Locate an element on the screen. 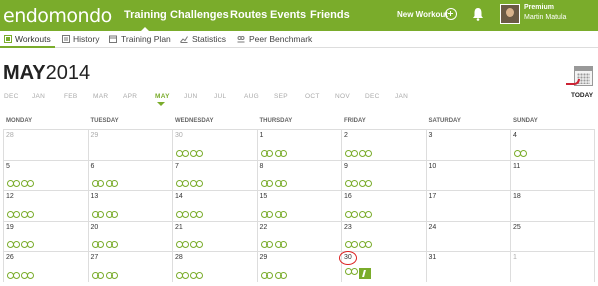 Image resolution: width=598 pixels, height=286 pixels. day-number: 3 is located at coordinates (431, 135).